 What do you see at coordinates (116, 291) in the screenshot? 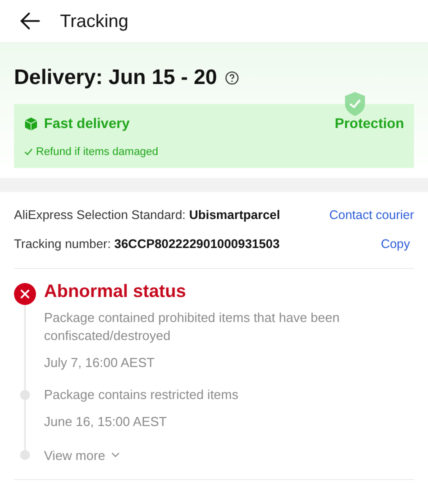
I see `status-title: Abnormal status` at bounding box center [116, 291].